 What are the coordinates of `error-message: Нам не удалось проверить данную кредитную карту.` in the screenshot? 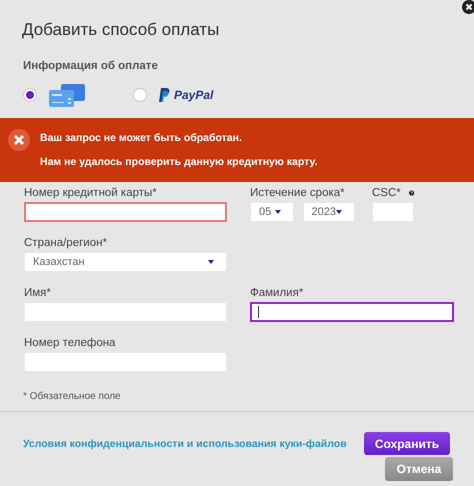 It's located at (179, 162).